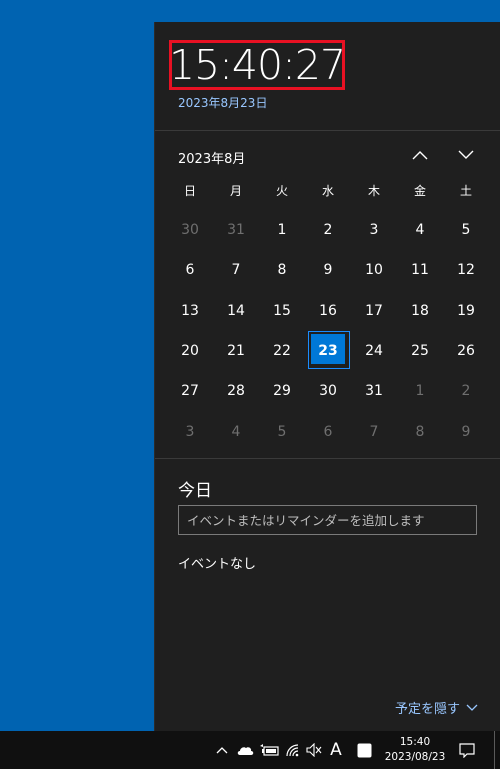 The height and width of the screenshot is (769, 500). What do you see at coordinates (190, 351) in the screenshot?
I see `calendar-day: 20` at bounding box center [190, 351].